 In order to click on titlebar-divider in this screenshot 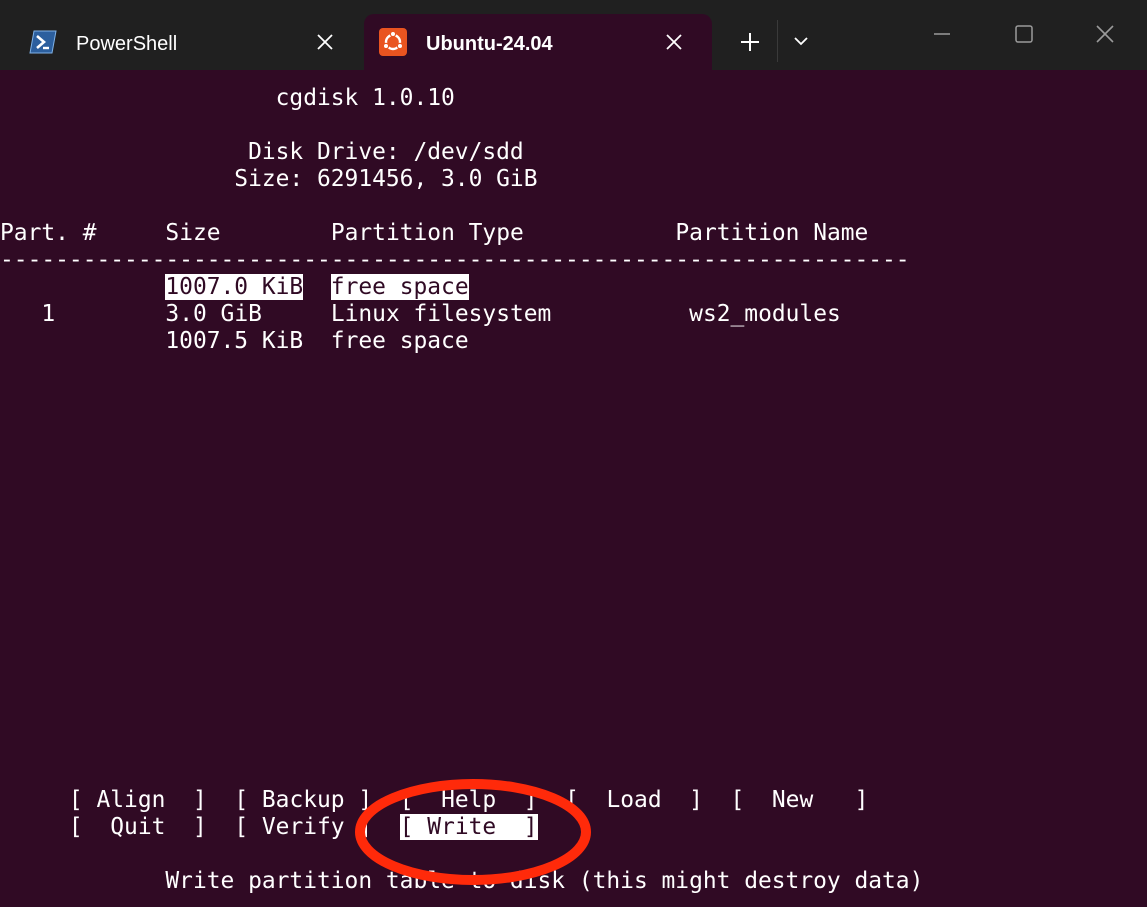, I will do `click(777, 41)`.